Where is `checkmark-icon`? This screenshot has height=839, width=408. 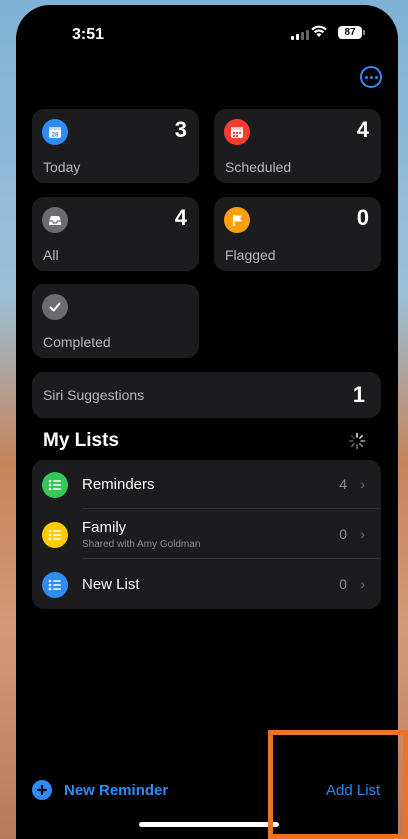 checkmark-icon is located at coordinates (55, 307).